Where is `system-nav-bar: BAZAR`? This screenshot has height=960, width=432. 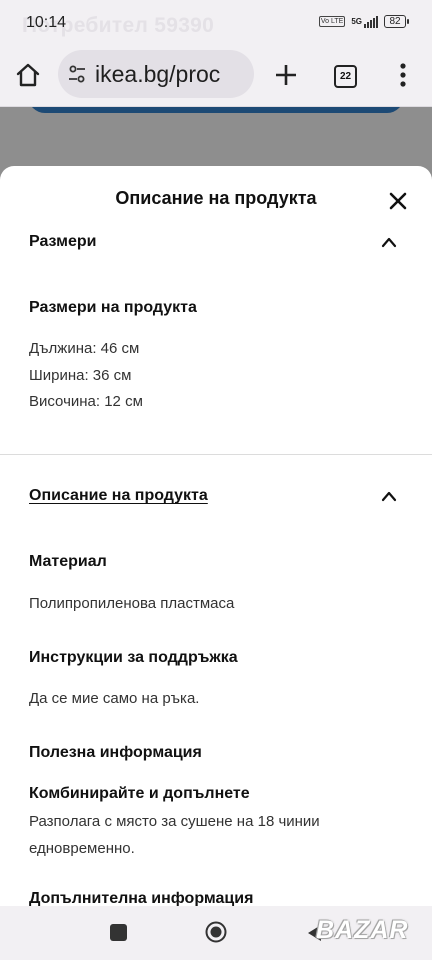
system-nav-bar: BAZAR is located at coordinates (216, 933).